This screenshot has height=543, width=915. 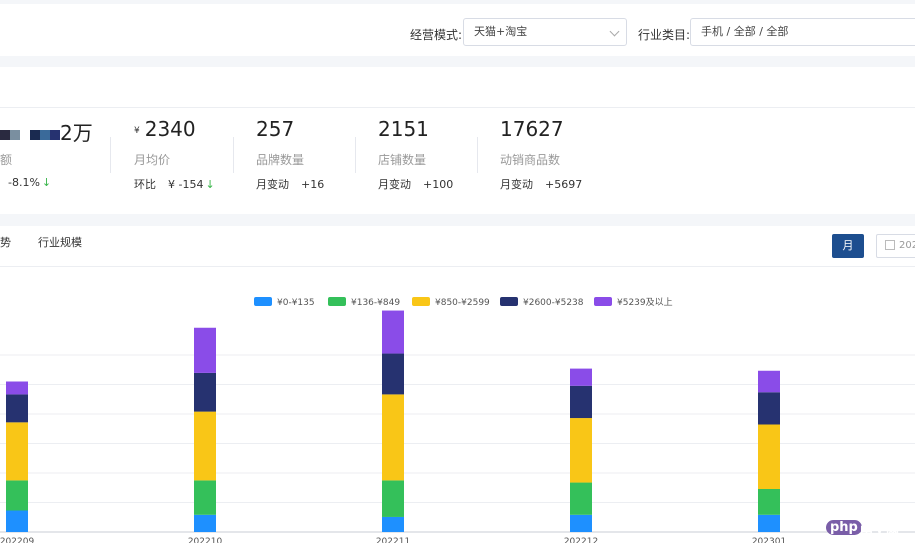 I want to click on mode-select-value: 天猫+淘宝, so click(x=501, y=31).